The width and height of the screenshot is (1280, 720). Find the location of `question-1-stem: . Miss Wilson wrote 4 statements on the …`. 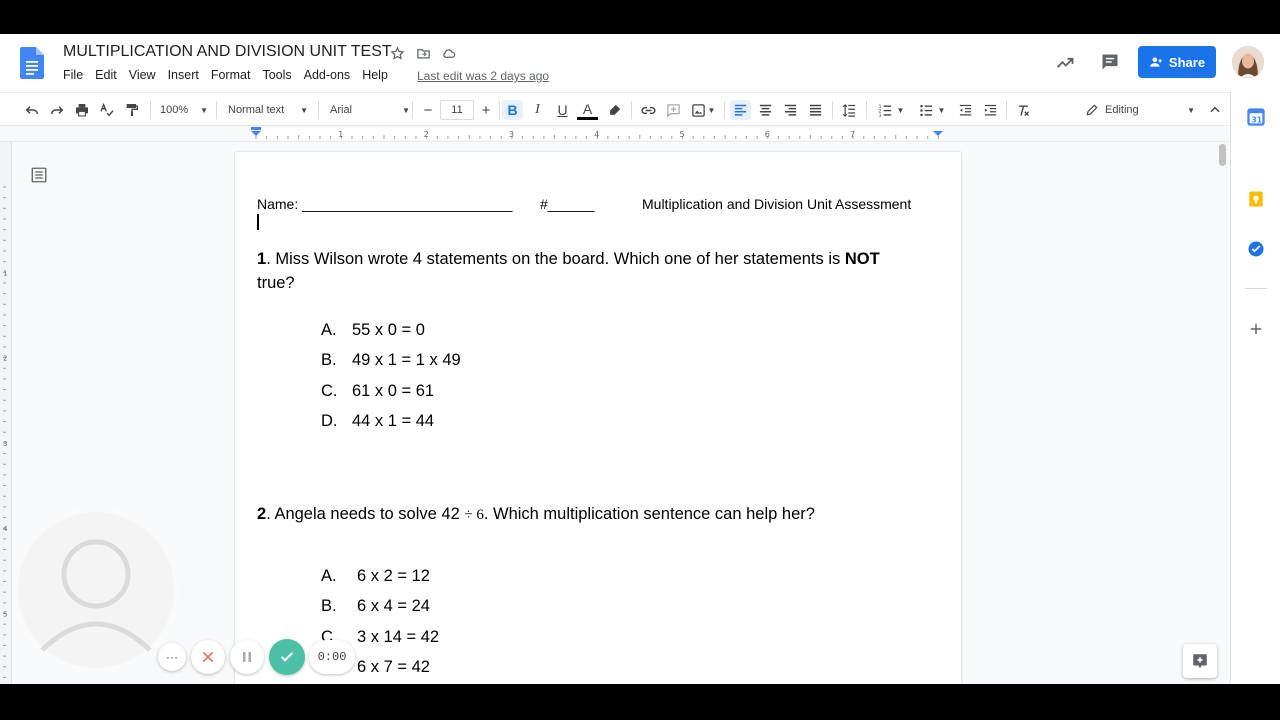

question-1-stem: . Miss Wilson wrote 4 statements on the … is located at coordinates (555, 259).